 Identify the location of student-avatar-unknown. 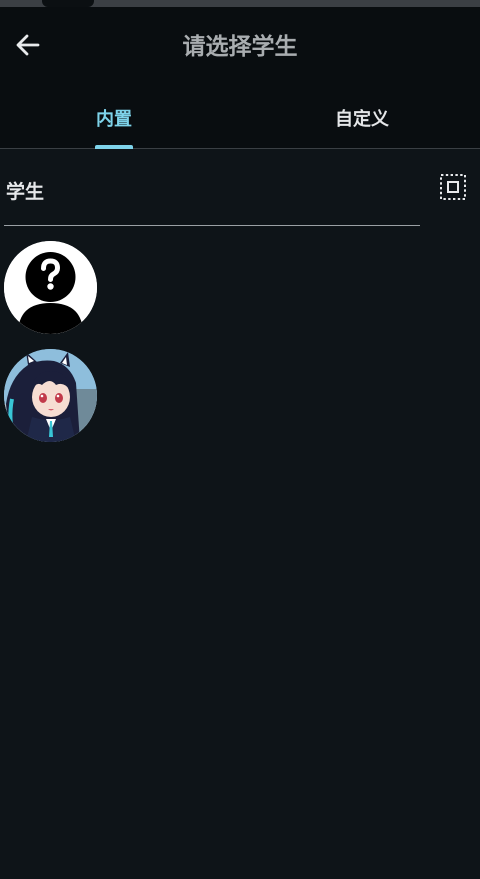
(50, 287).